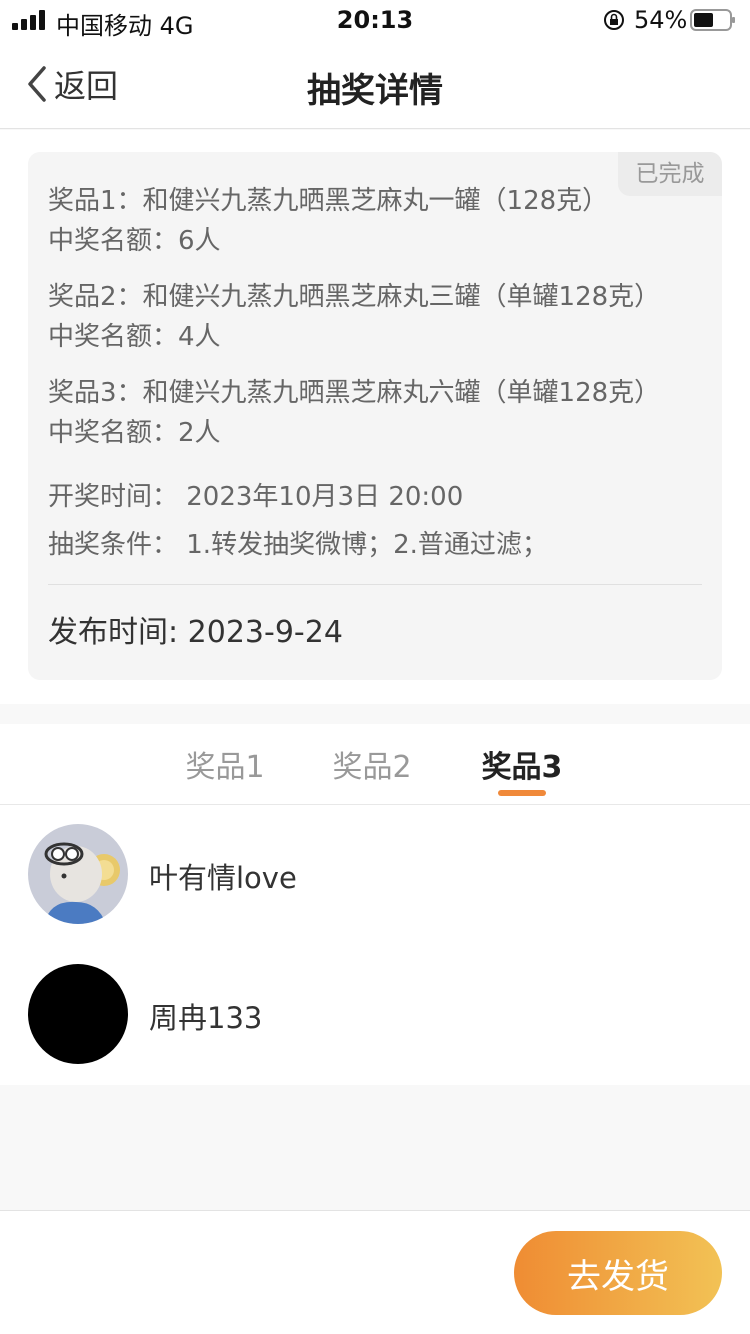  Describe the element at coordinates (661, 20) in the screenshot. I see `battery-percentage: 54%` at that location.